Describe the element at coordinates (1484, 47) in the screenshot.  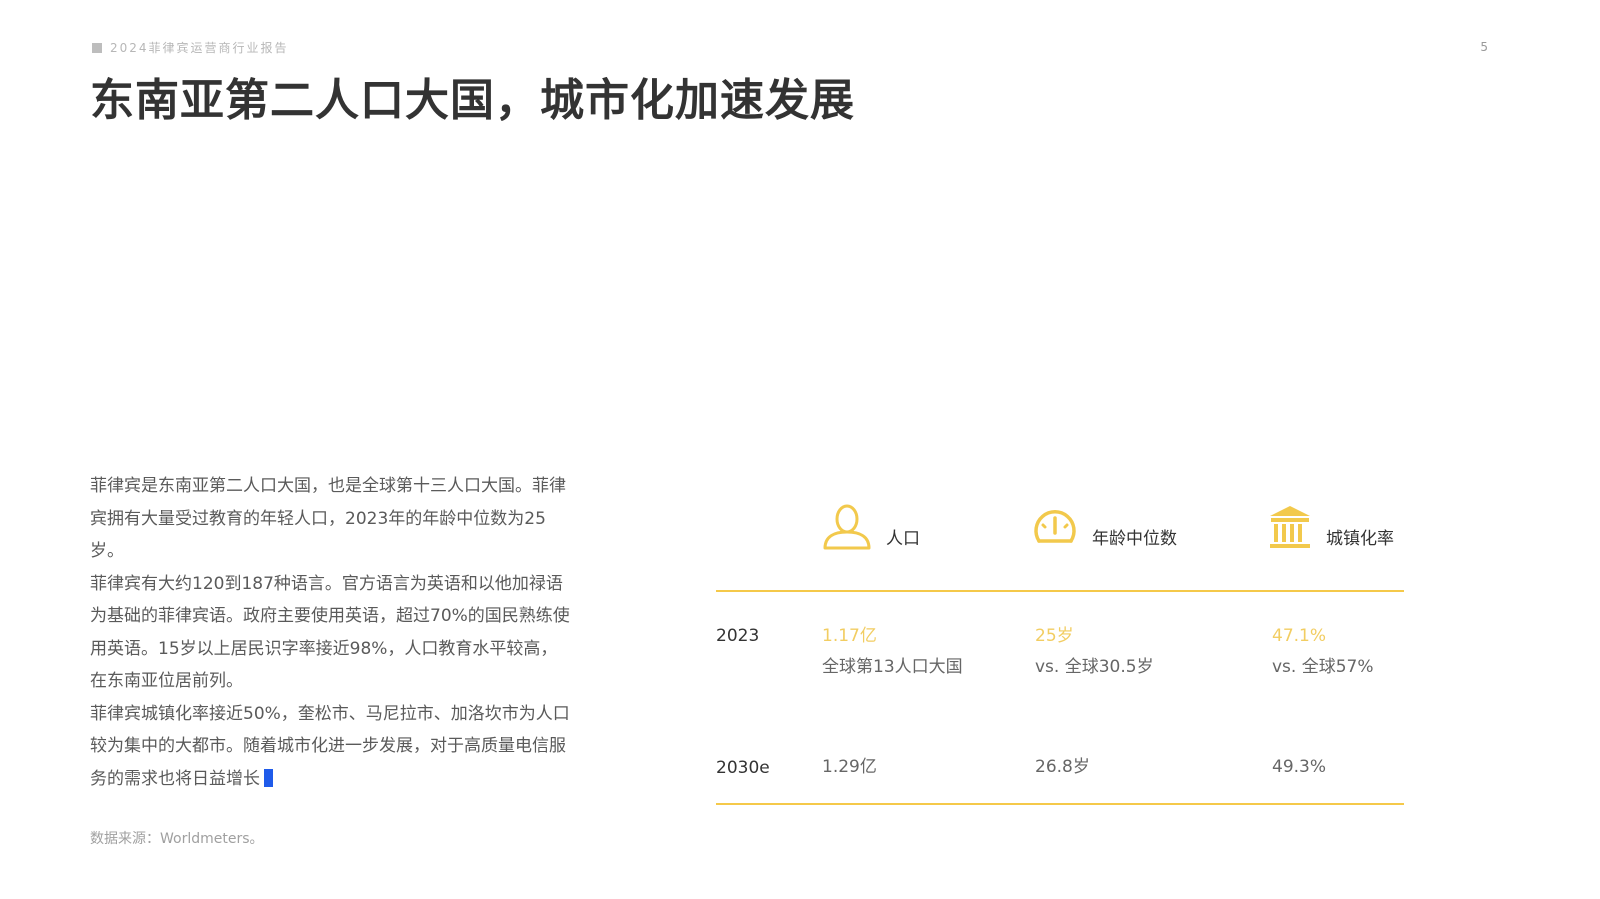
I see `page-number: 5` at that location.